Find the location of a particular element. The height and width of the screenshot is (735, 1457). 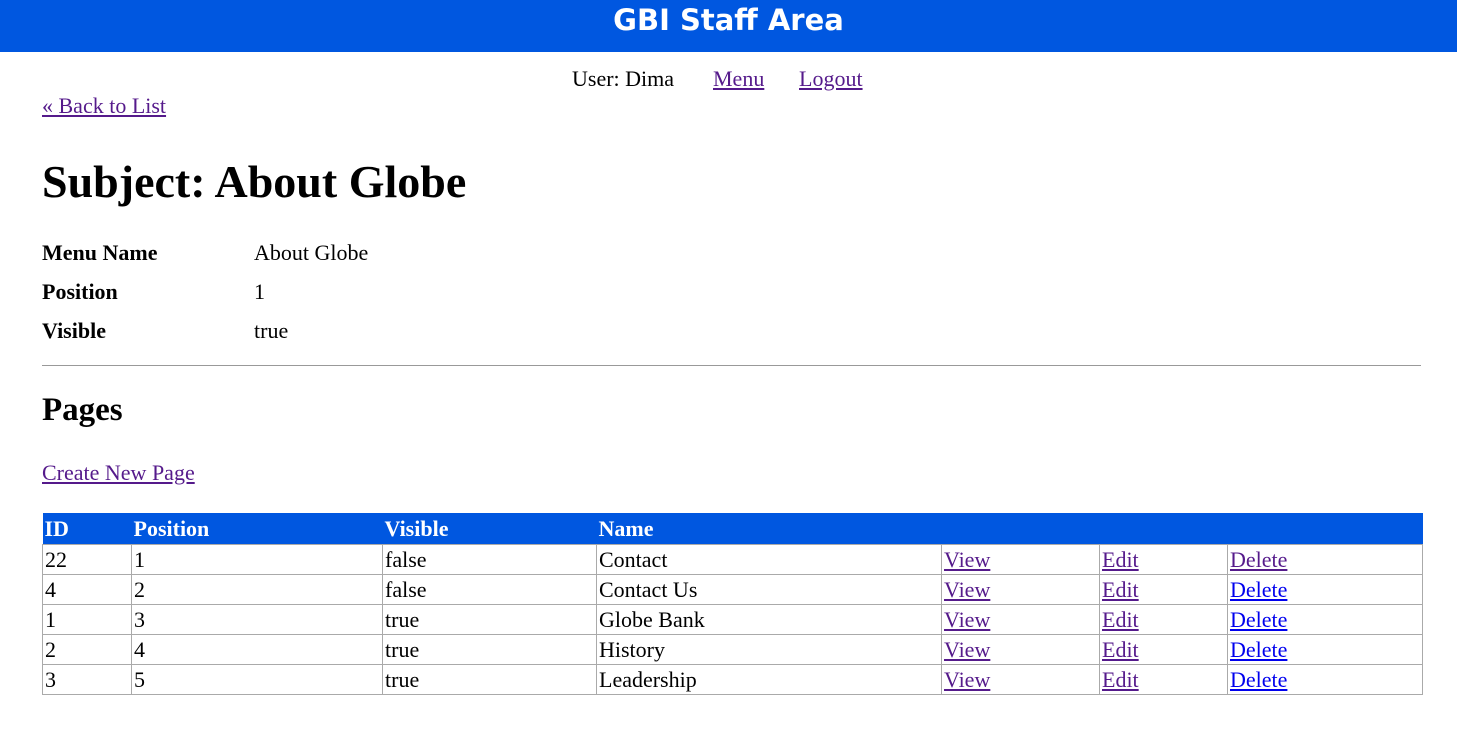

cell-id: 4 is located at coordinates (87, 589).